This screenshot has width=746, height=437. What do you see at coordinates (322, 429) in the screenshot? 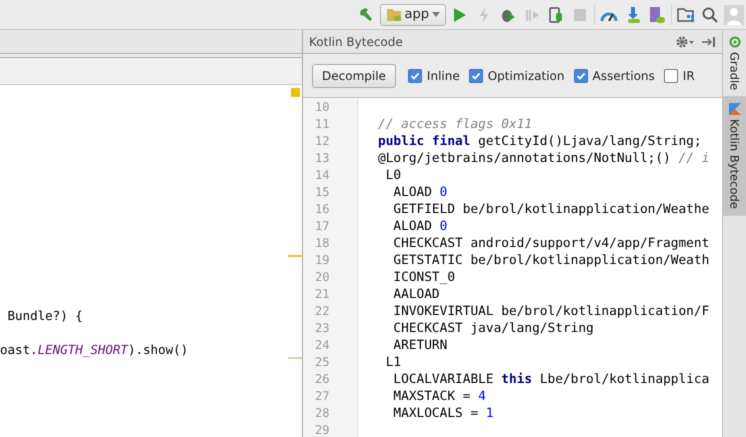
I see `line-number: 29` at bounding box center [322, 429].